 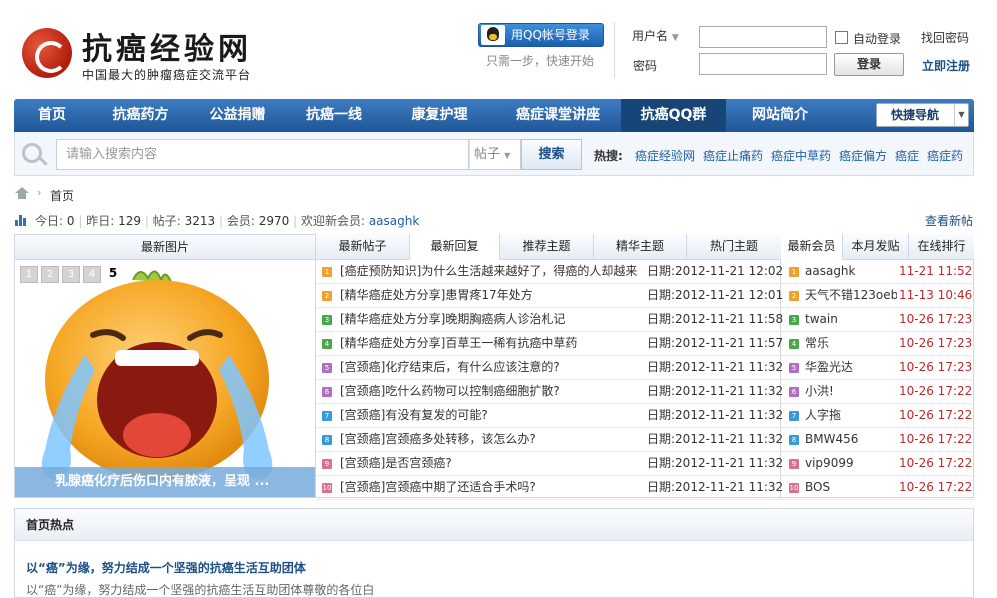 What do you see at coordinates (491, 487) in the screenshot?
I see `post-title: [宫颈癌]宫颈癌中期了还适合手术吗?` at bounding box center [491, 487].